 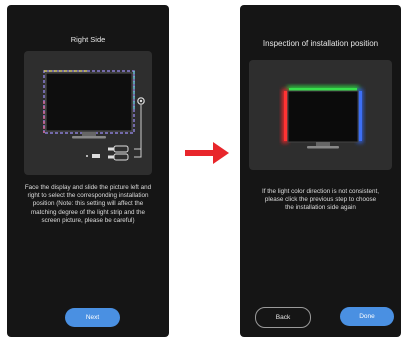 I want to click on inspection-illustration, so click(x=320, y=115).